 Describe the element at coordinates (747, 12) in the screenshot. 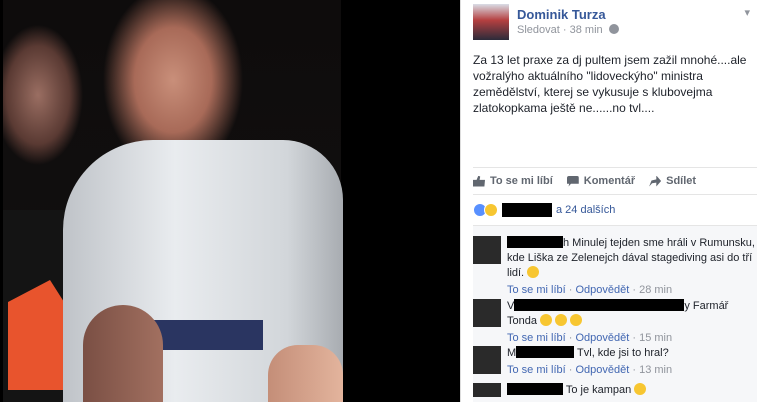

I see `chevron-down-icon: ▾` at that location.